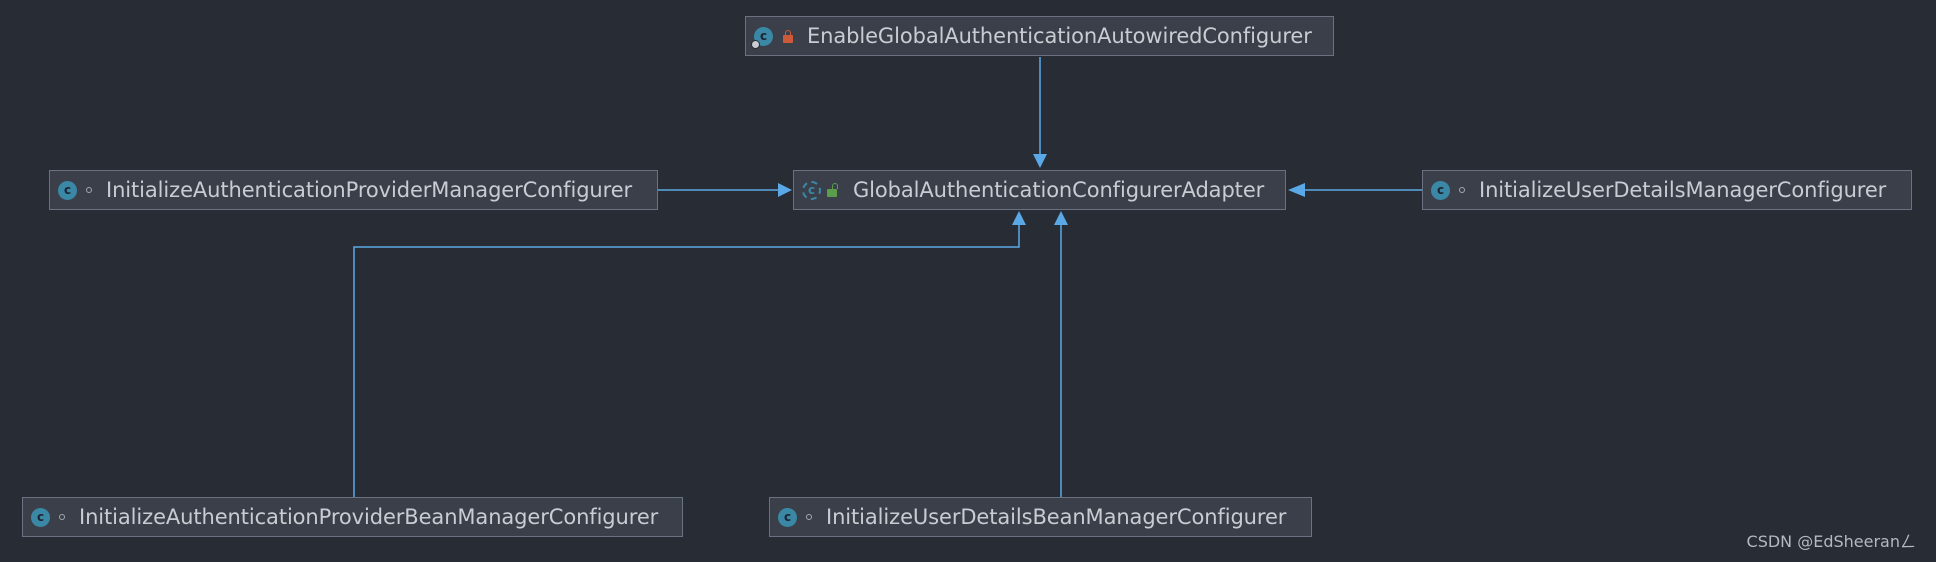 This screenshot has height=562, width=1936. Describe the element at coordinates (1040, 161) in the screenshot. I see `arrowhead-enable` at that location.